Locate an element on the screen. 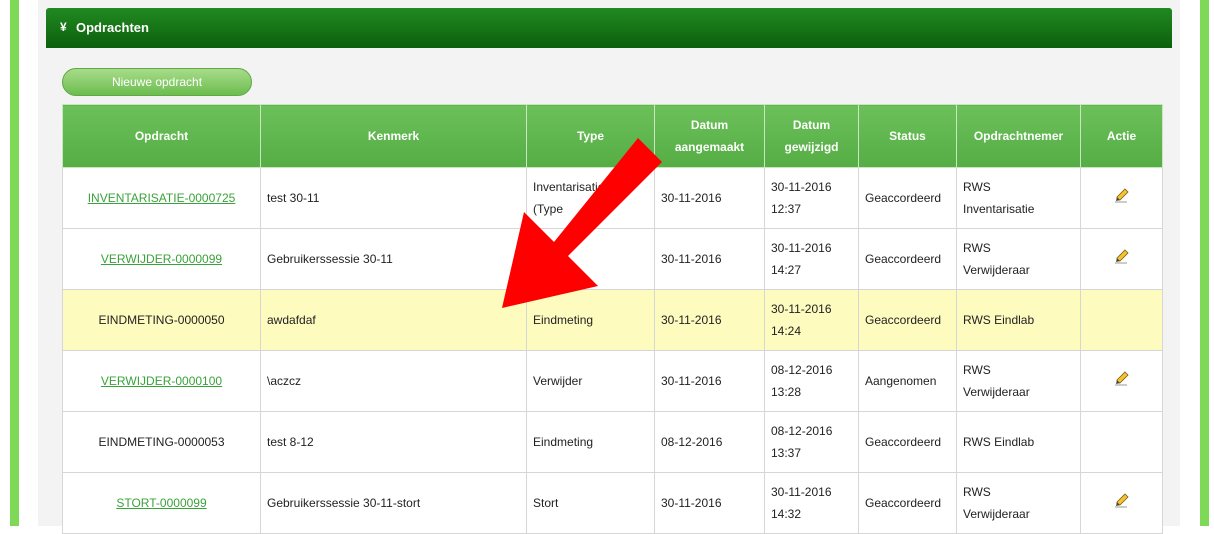  cell-type is located at coordinates (590, 259).